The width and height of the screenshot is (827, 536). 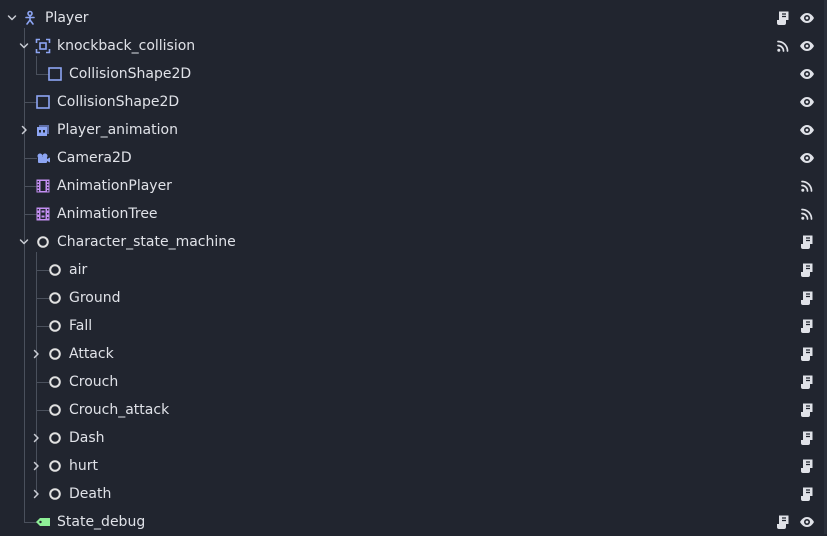 I want to click on area2d-icon, so click(x=43, y=46).